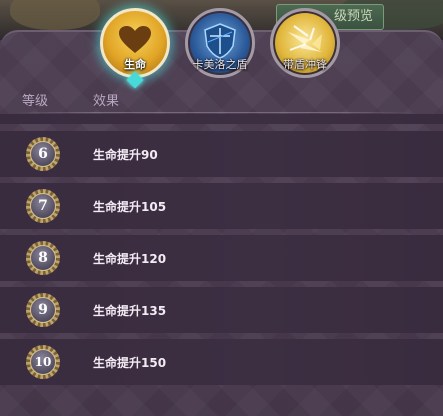 The image size is (443, 416). Describe the element at coordinates (55, 15) in the screenshot. I see `scene-decoration` at that location.